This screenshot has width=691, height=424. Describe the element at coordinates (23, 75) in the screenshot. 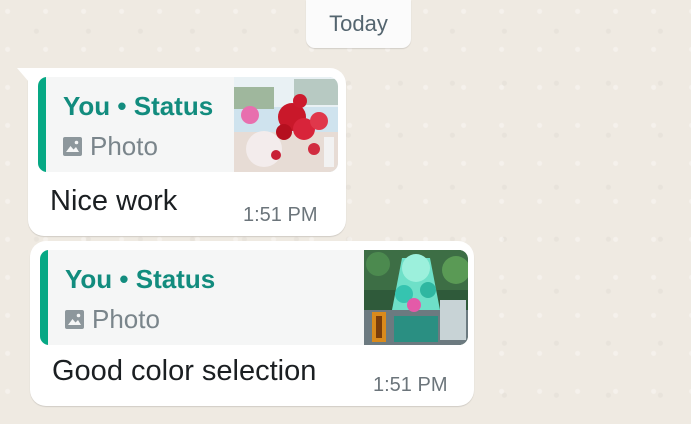

I see `bubble-tail` at that location.